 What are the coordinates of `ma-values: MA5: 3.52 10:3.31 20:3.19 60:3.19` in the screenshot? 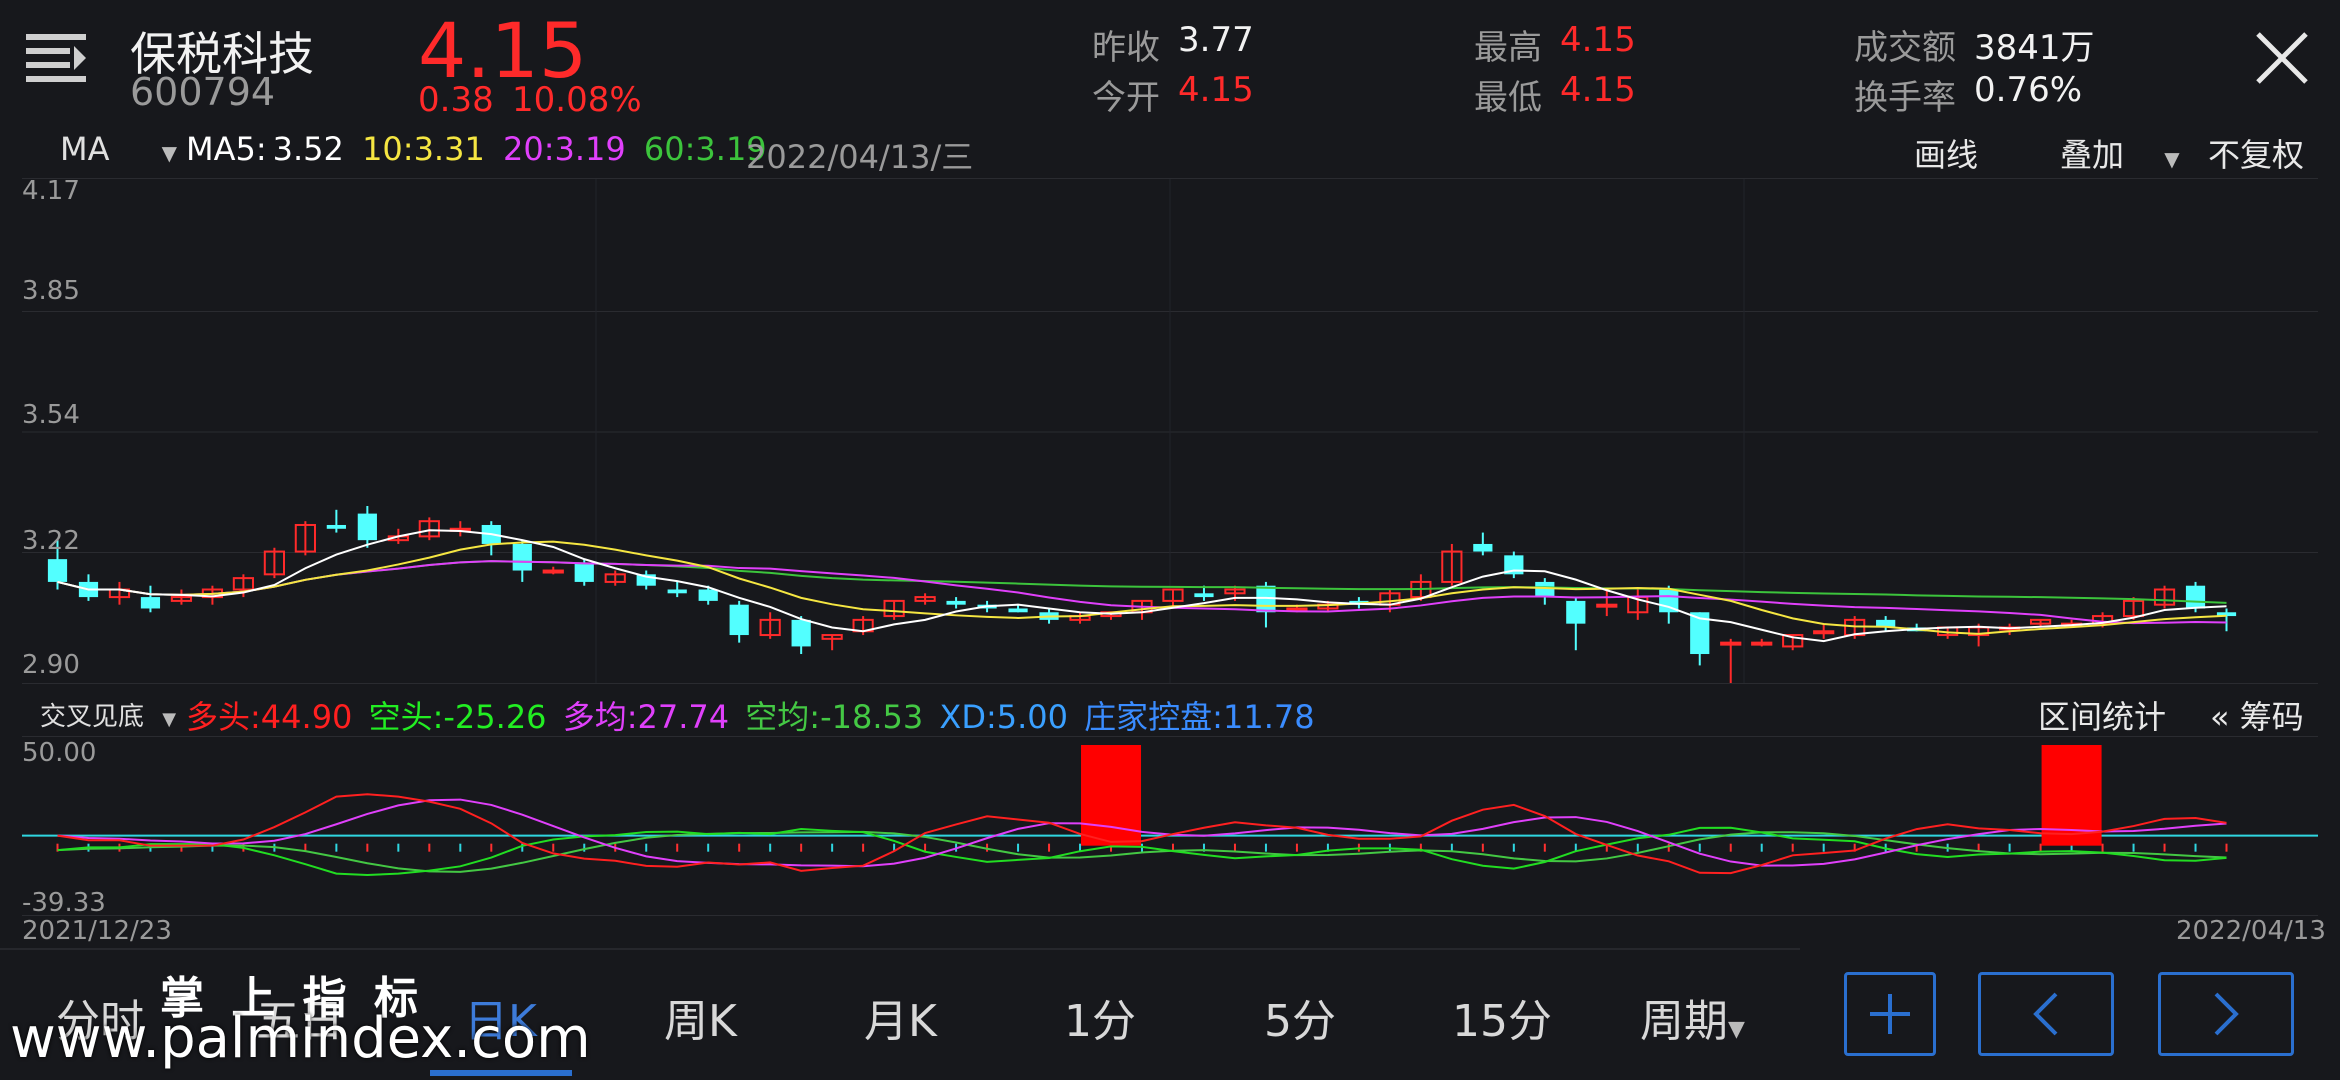 It's located at (476, 149).